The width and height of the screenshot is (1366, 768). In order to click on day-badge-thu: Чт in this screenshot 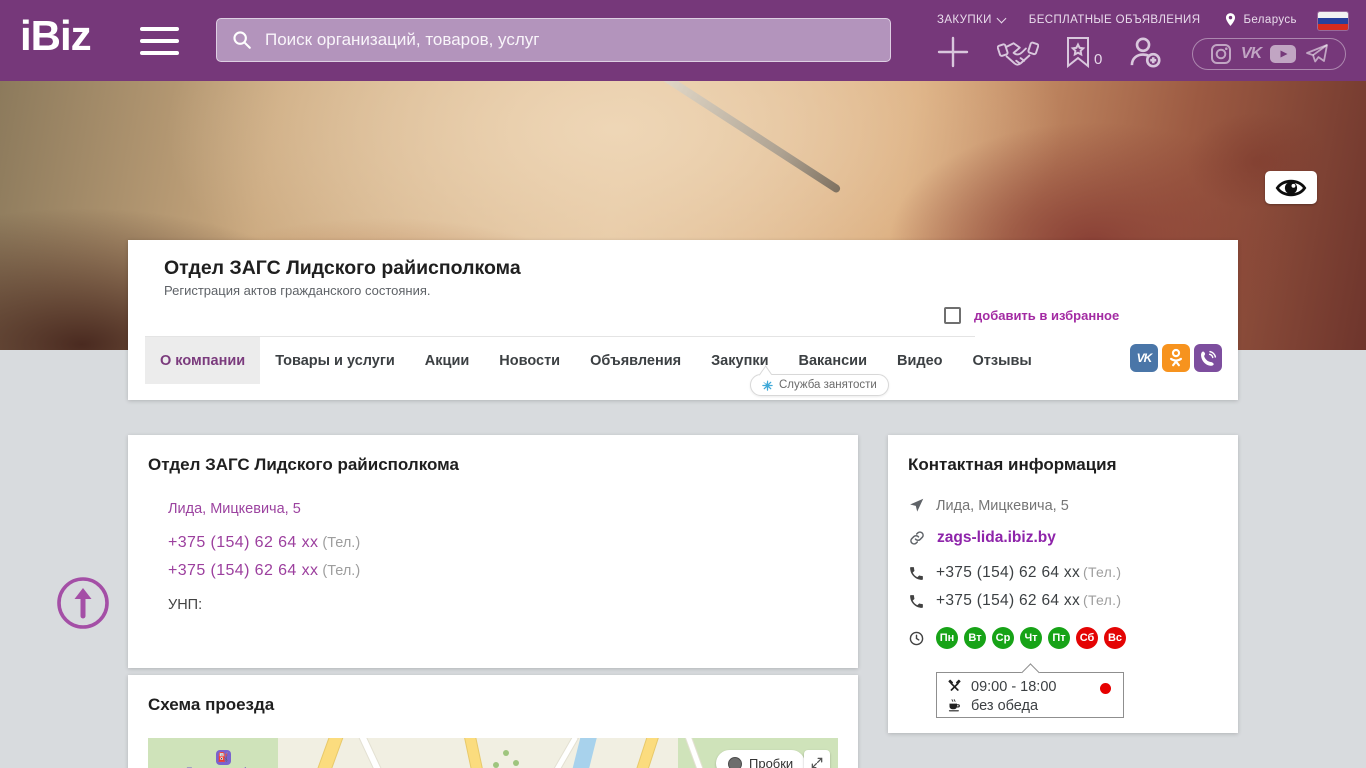, I will do `click(1031, 638)`.